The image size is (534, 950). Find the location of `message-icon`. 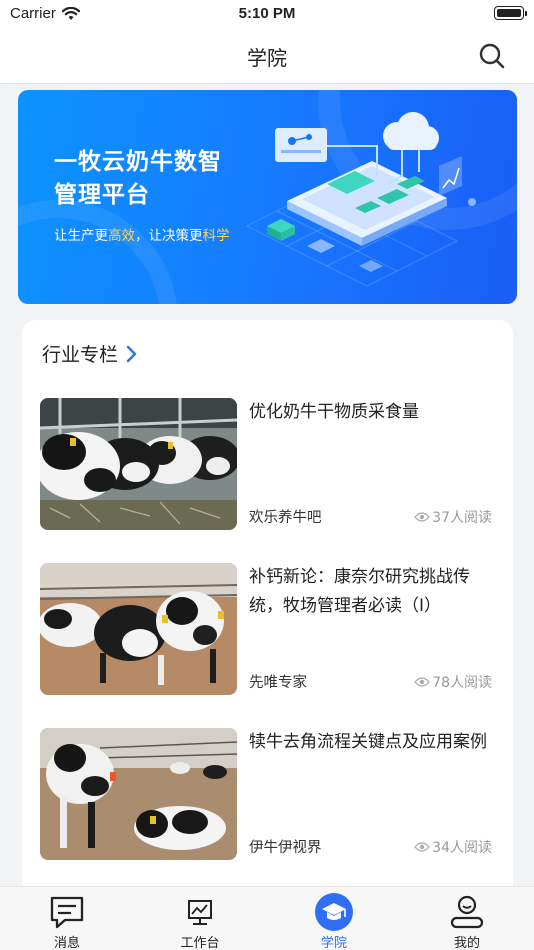

message-icon is located at coordinates (67, 912).